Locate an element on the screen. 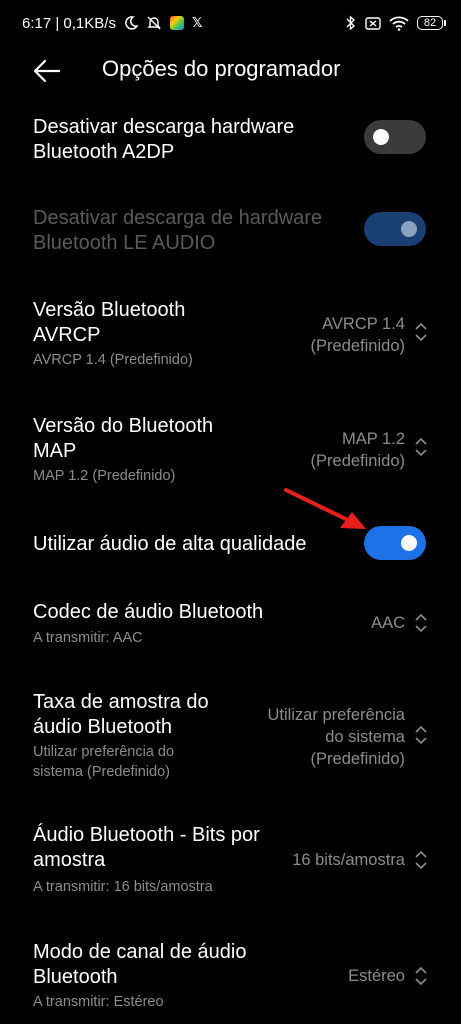 The height and width of the screenshot is (1024, 461). bluetooth-icon is located at coordinates (351, 23).